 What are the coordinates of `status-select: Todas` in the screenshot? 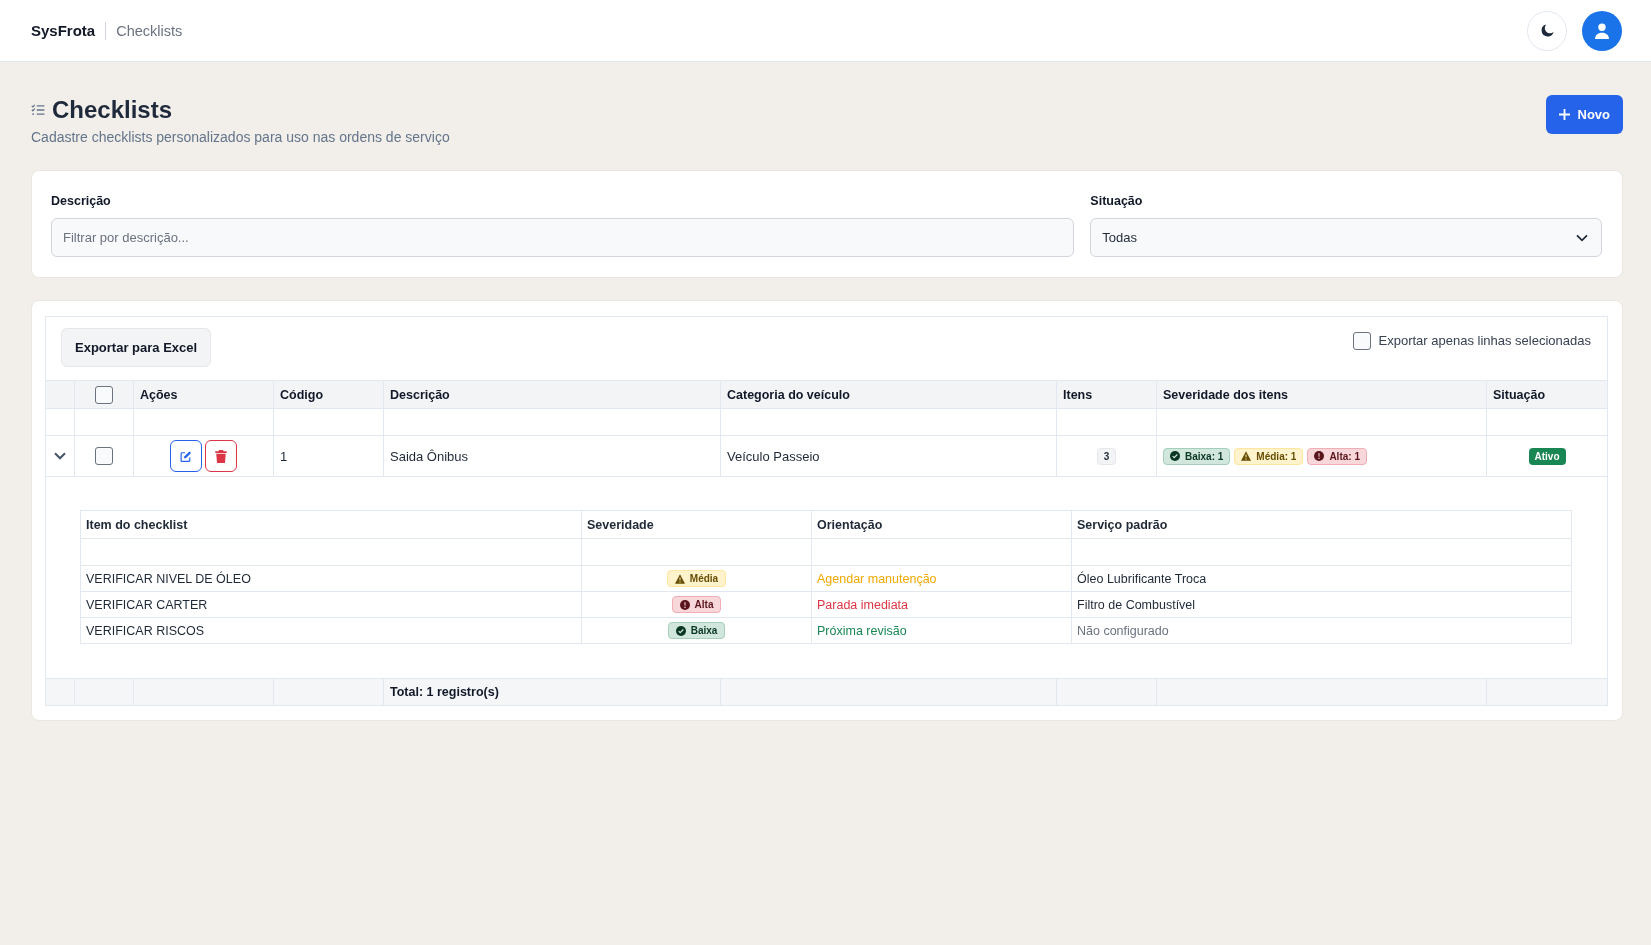 It's located at (1346, 237).